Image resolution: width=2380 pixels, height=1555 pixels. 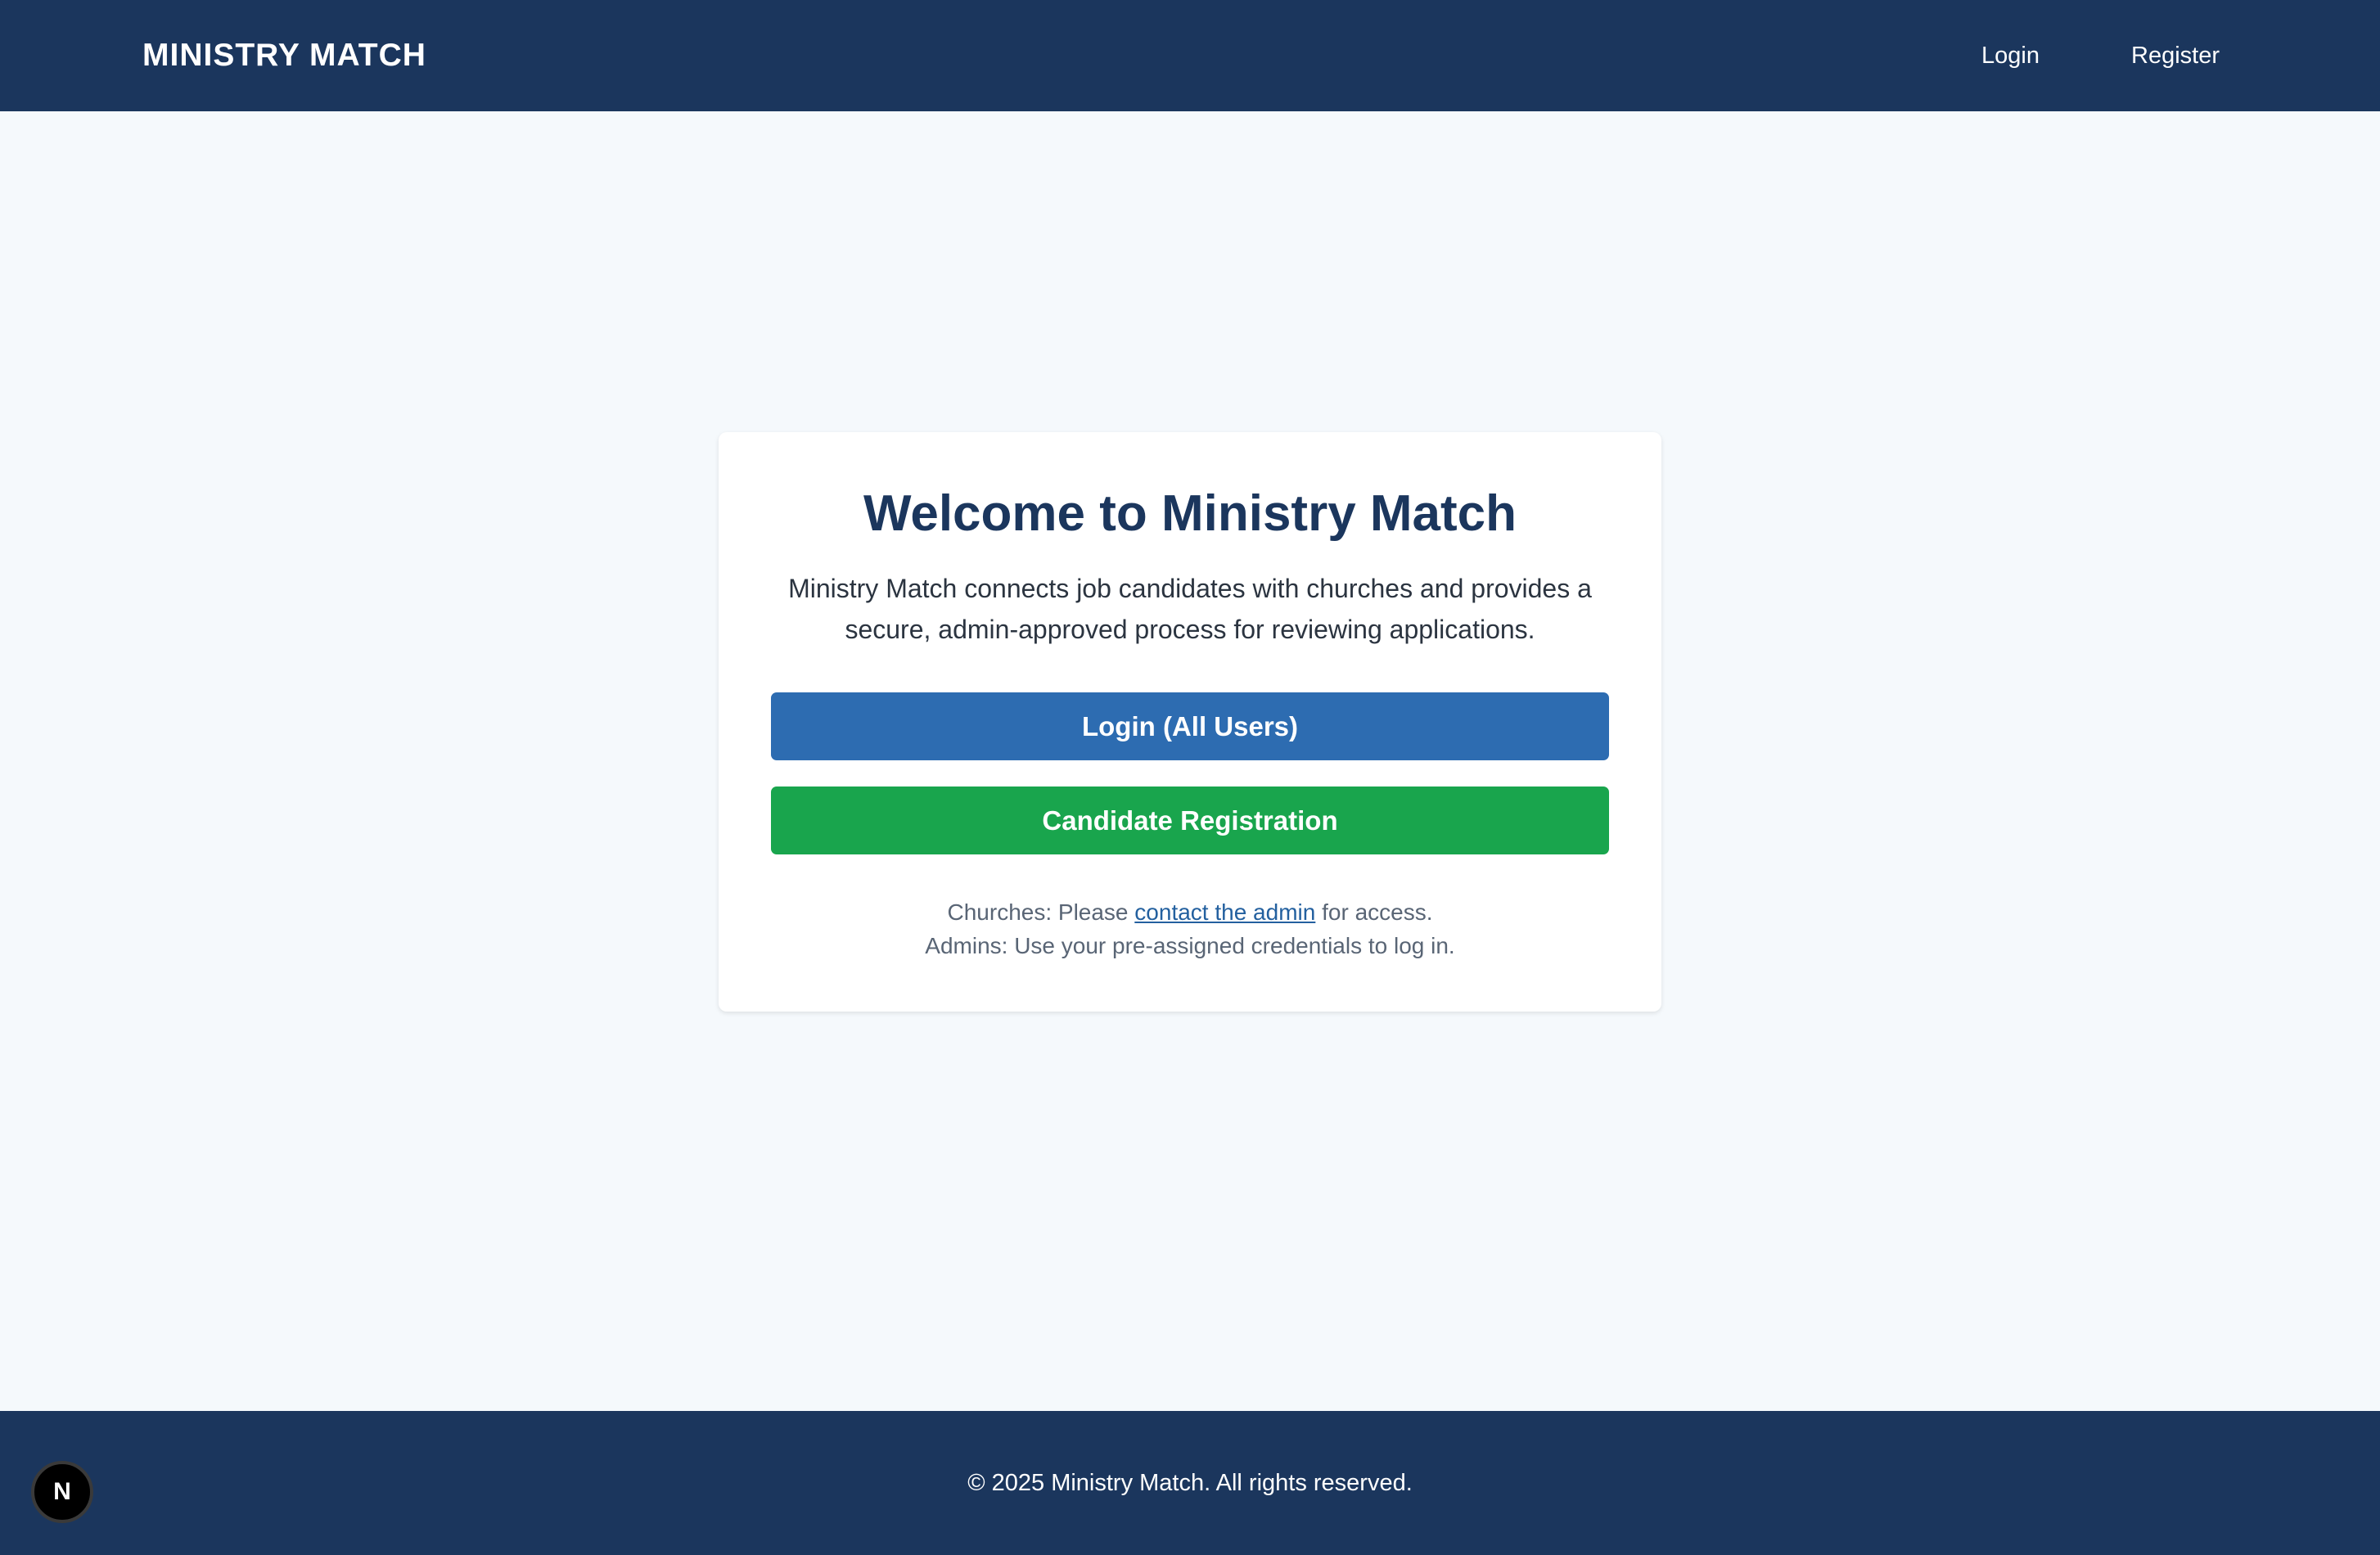 What do you see at coordinates (1374, 912) in the screenshot?
I see `churches-note-suffix: for access.` at bounding box center [1374, 912].